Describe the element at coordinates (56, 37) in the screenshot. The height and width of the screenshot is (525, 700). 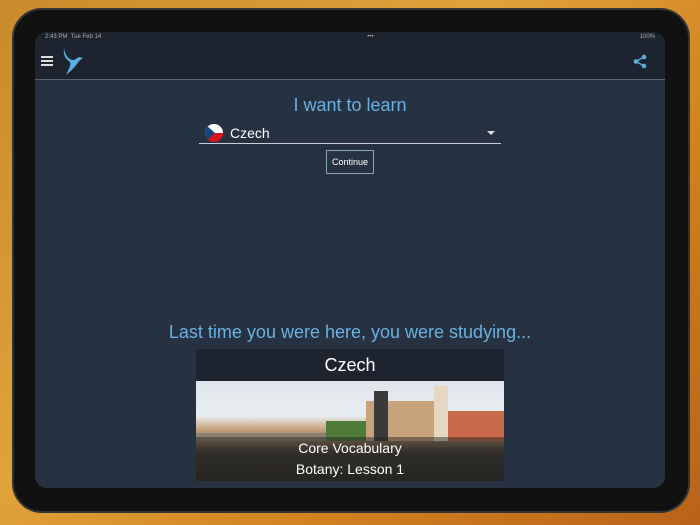
I see `status-time: 2:43 PM` at that location.